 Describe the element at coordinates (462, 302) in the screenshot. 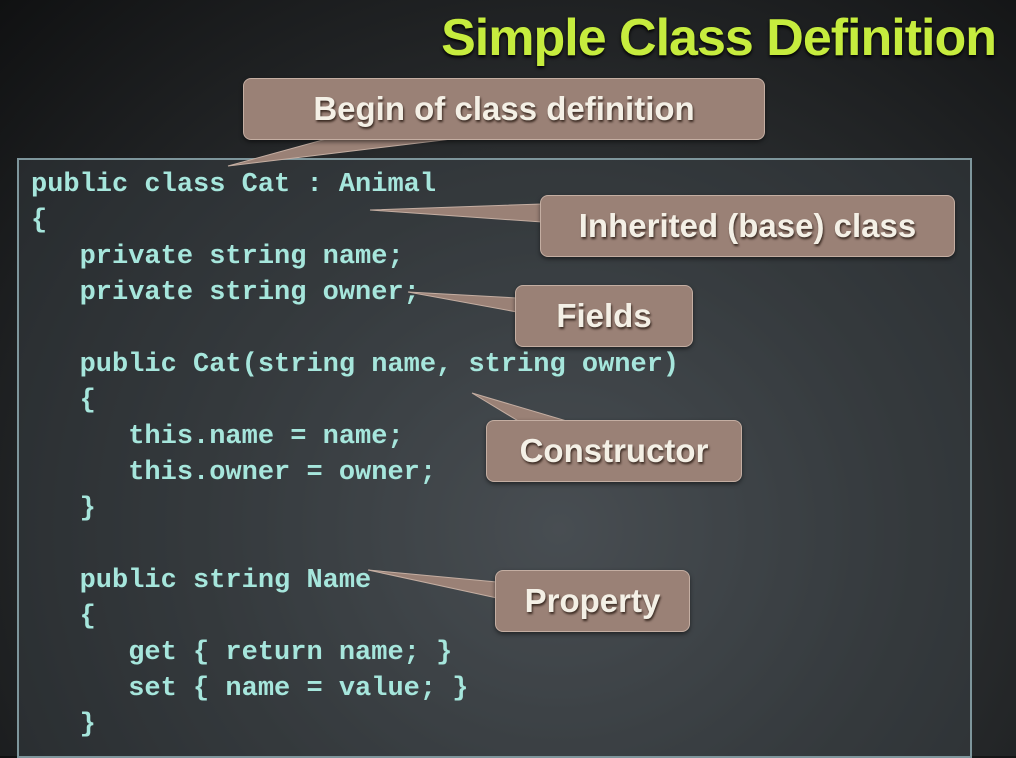

I see `pointer-fields` at that location.